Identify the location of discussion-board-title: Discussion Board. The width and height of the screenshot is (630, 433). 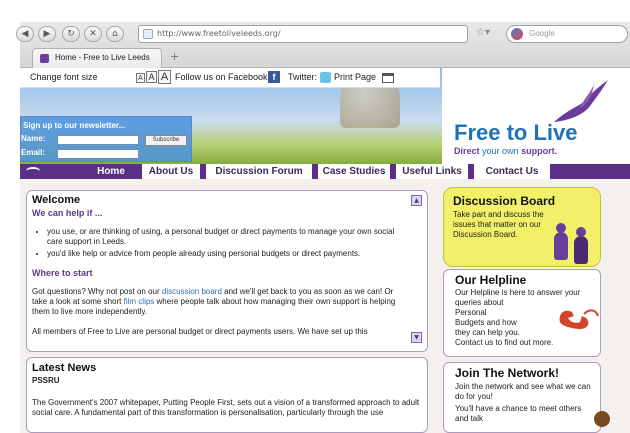
(504, 201).